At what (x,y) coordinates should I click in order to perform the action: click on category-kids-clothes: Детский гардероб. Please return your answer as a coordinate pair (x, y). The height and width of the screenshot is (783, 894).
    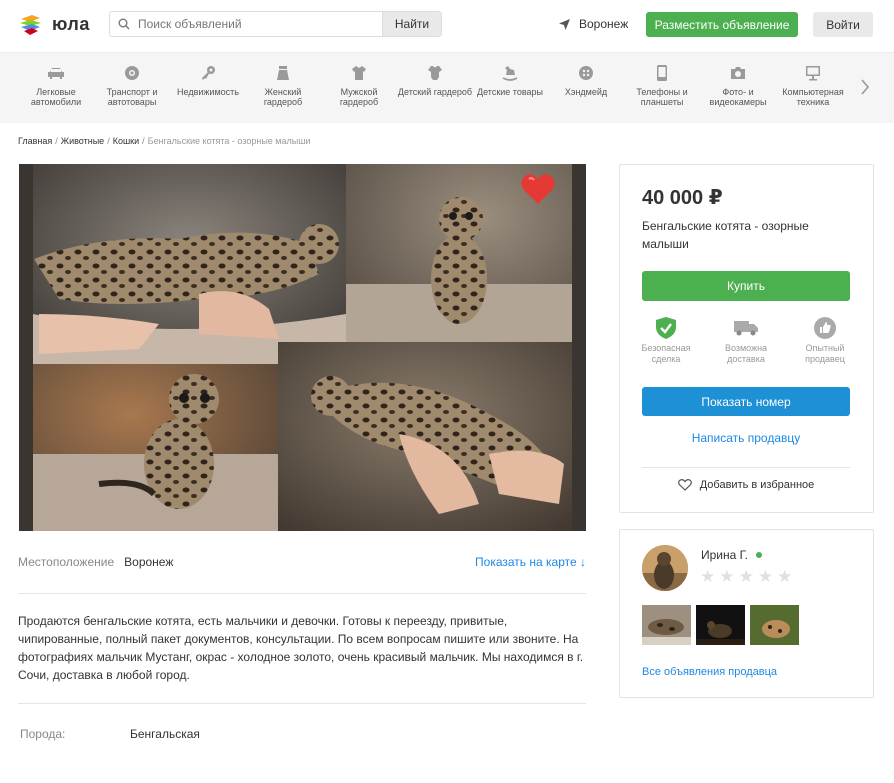
    Looking at the image, I should click on (435, 81).